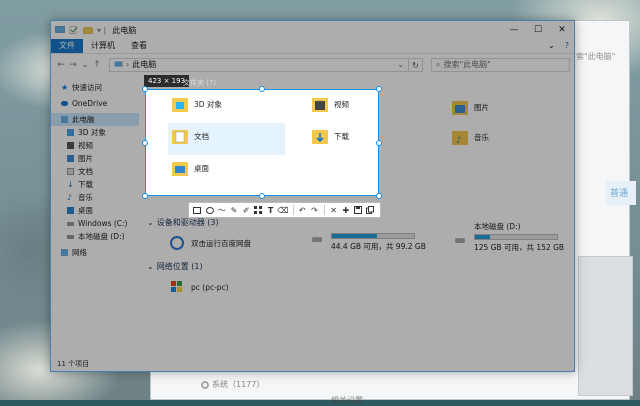 The width and height of the screenshot is (640, 406). What do you see at coordinates (145, 89) in the screenshot?
I see `resize-handle-nw` at bounding box center [145, 89].